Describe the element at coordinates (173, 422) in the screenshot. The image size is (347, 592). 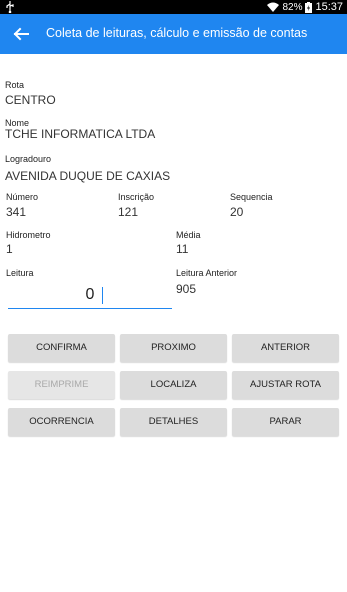
I see `detalhes-button: DETALHES` at that location.